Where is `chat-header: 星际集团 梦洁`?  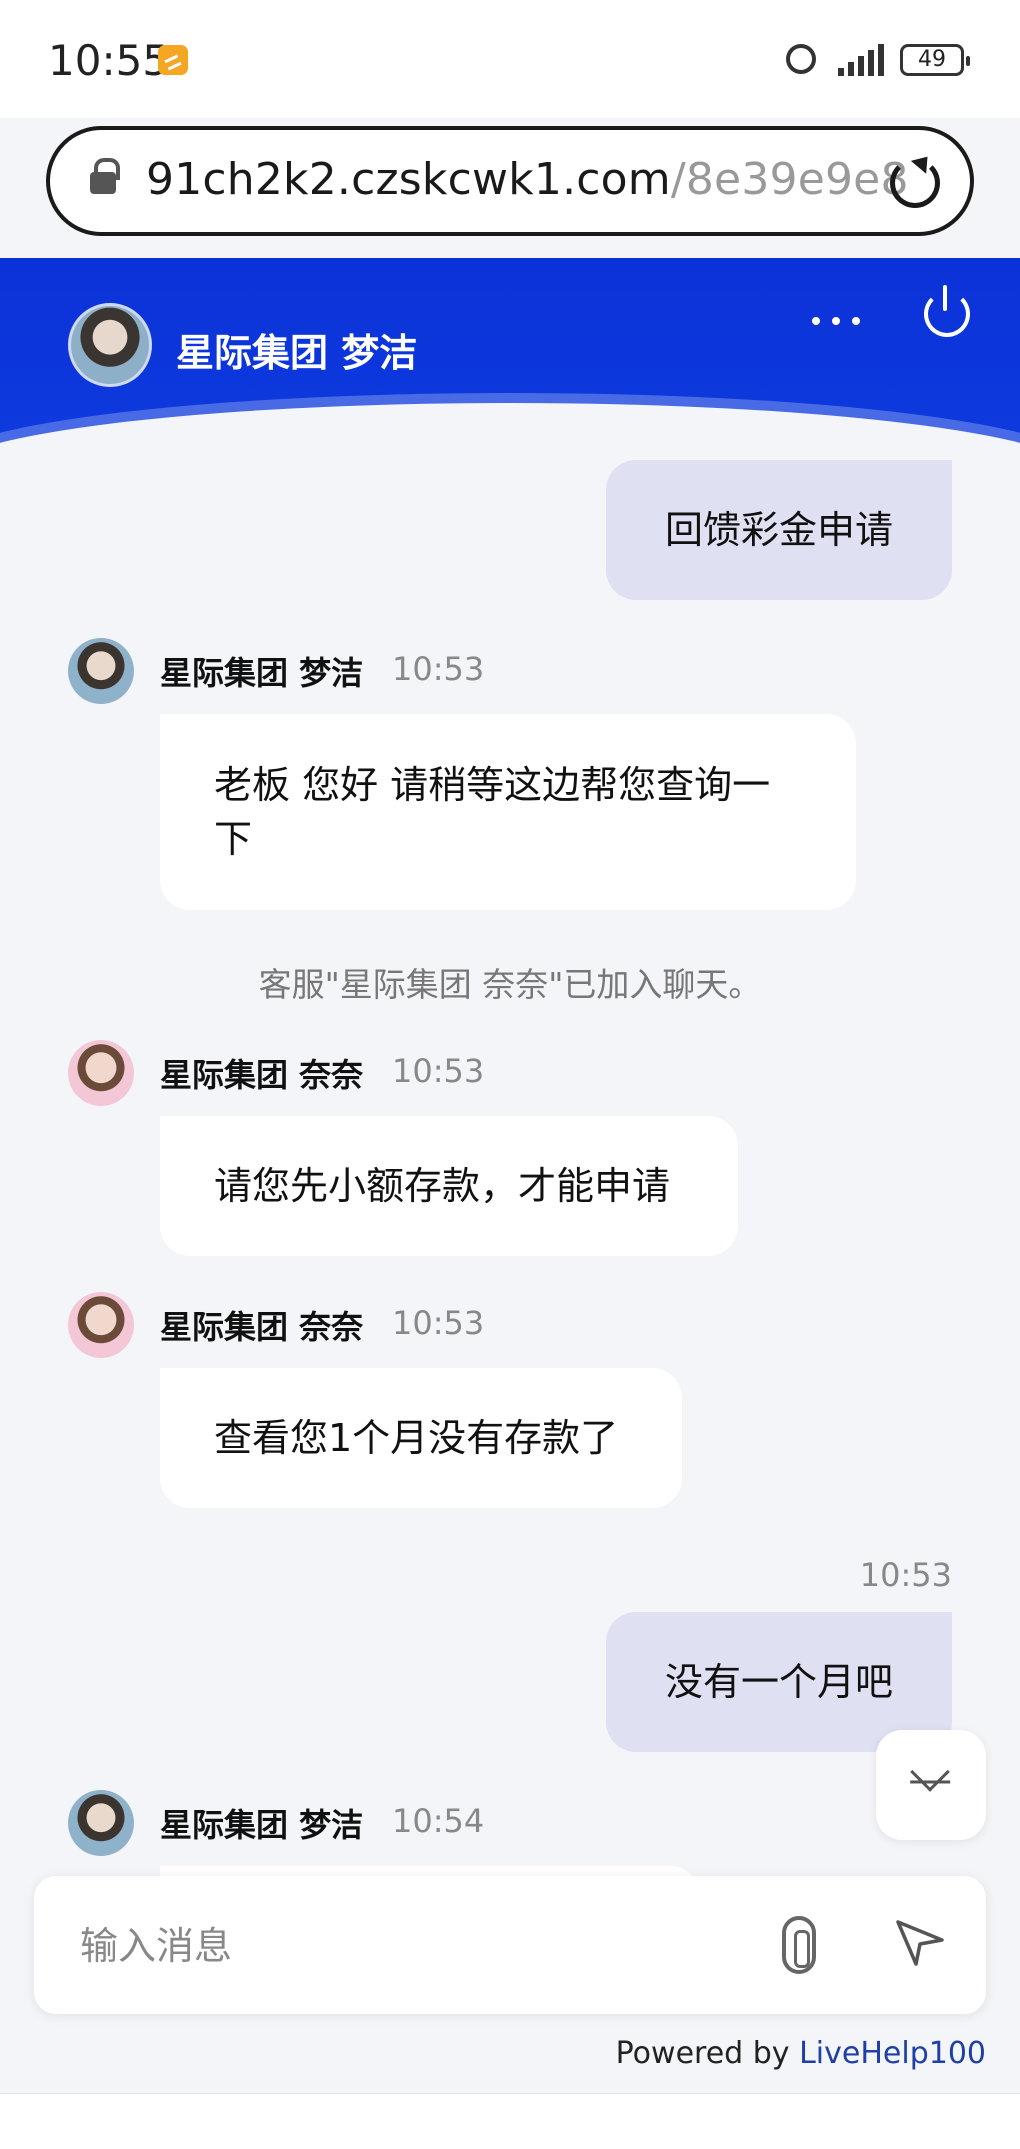 chat-header: 星际集团 梦洁 is located at coordinates (510, 353).